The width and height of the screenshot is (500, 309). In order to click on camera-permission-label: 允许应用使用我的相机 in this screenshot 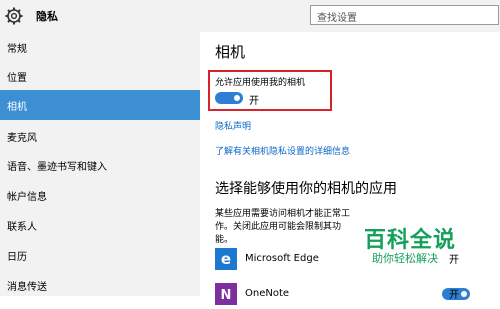, I will do `click(260, 83)`.